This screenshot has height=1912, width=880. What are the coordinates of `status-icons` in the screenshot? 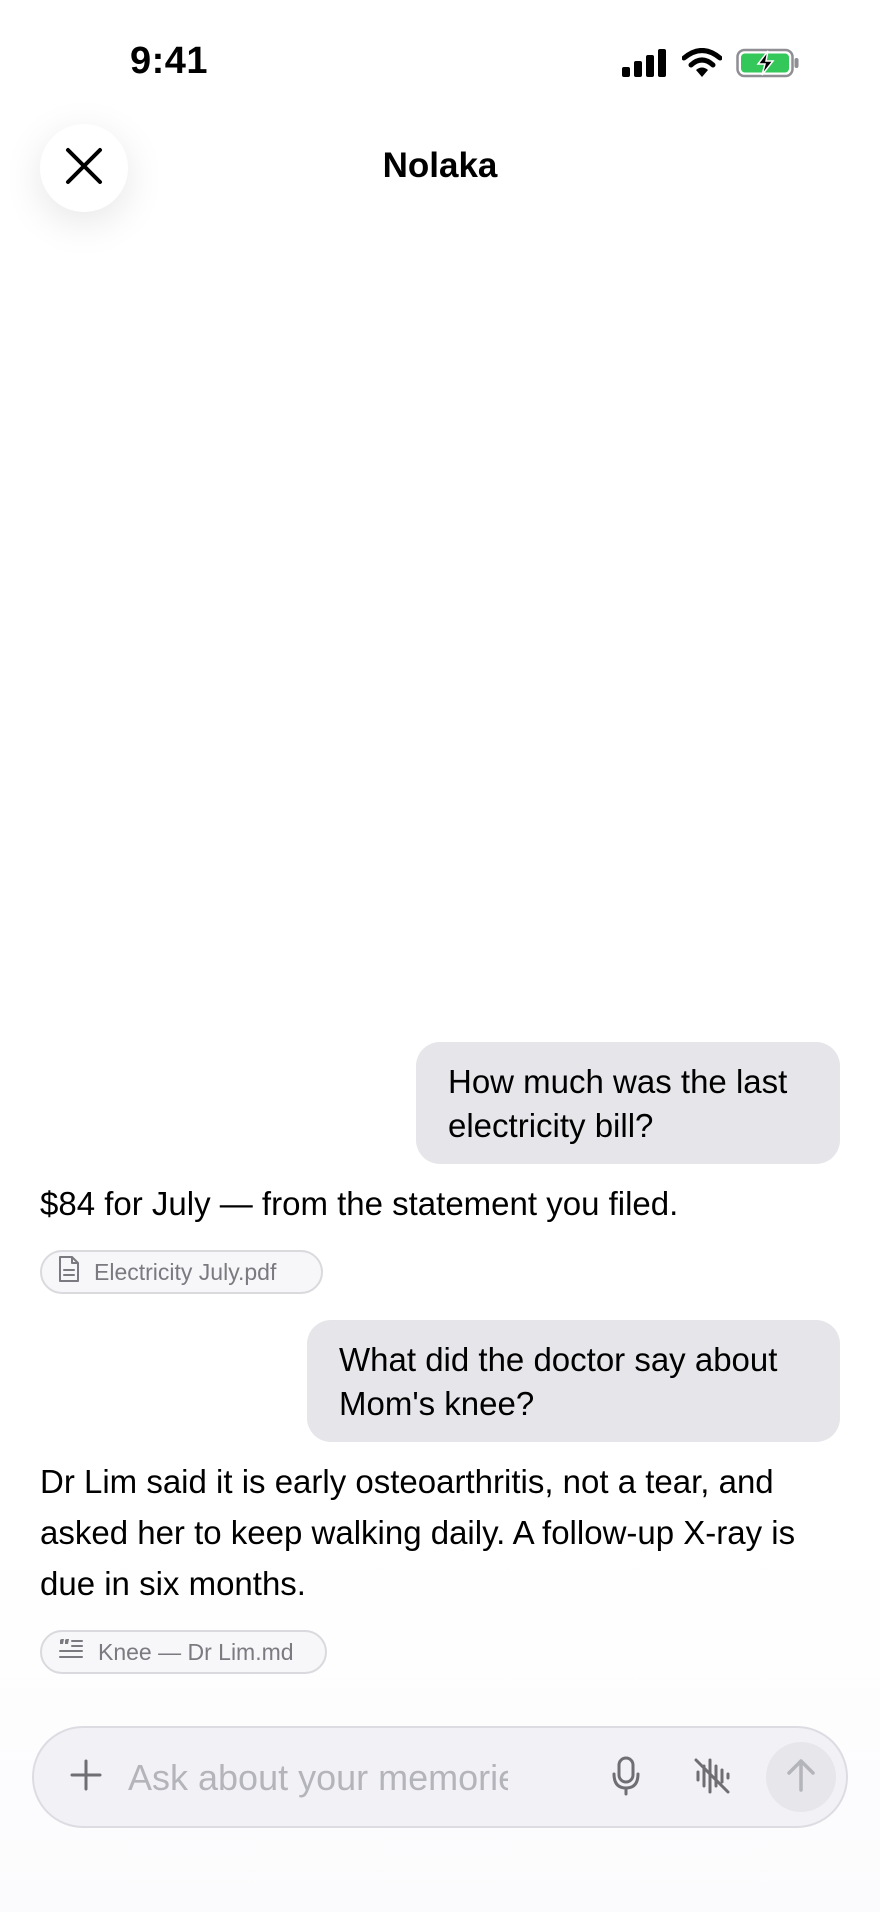 It's located at (711, 65).